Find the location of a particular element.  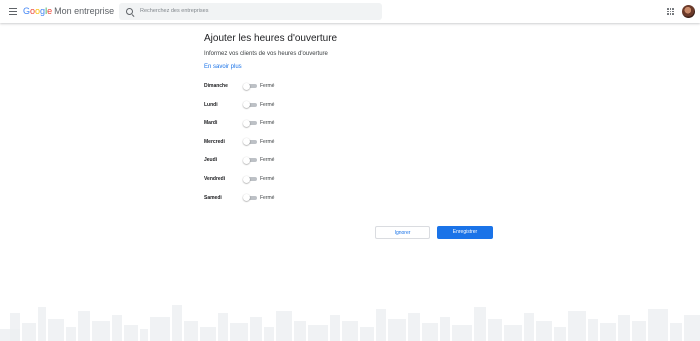

day-row: Samedi Fermé is located at coordinates (264, 199).